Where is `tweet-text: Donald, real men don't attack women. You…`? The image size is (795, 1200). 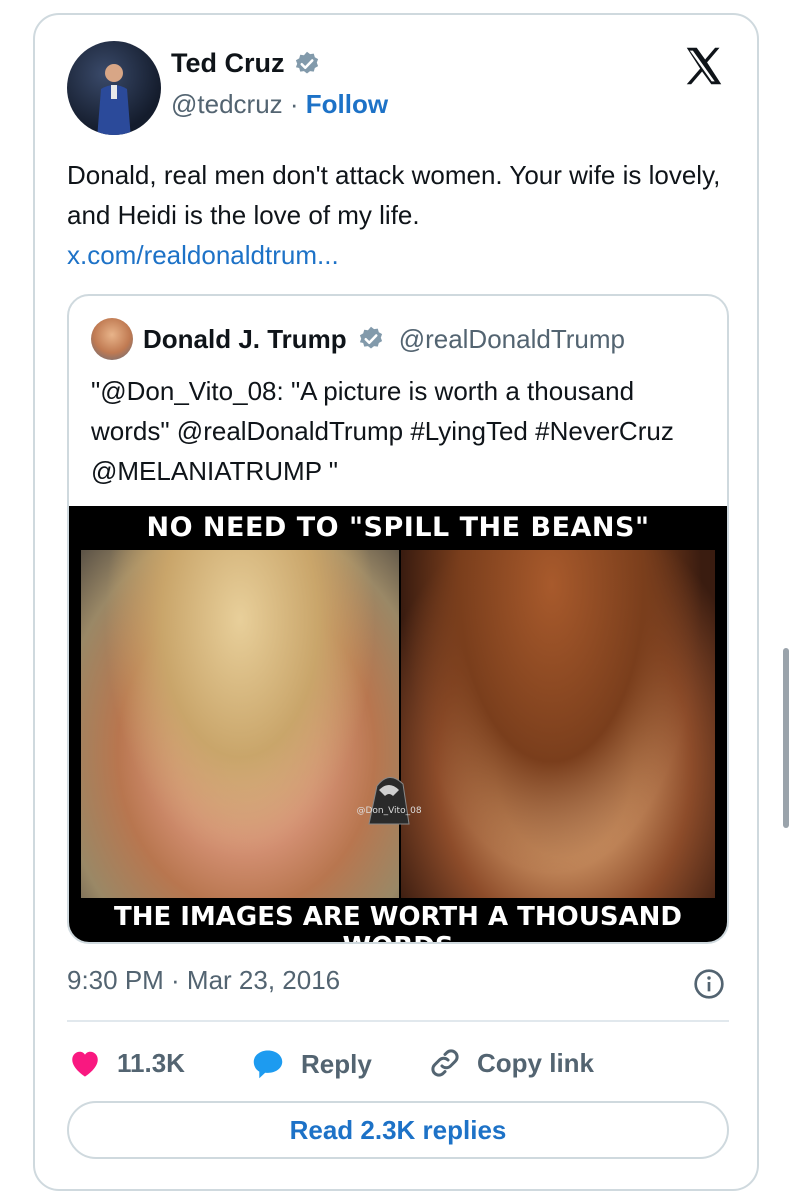
tweet-text: Donald, real men don't attack women. You… is located at coordinates (394, 195).